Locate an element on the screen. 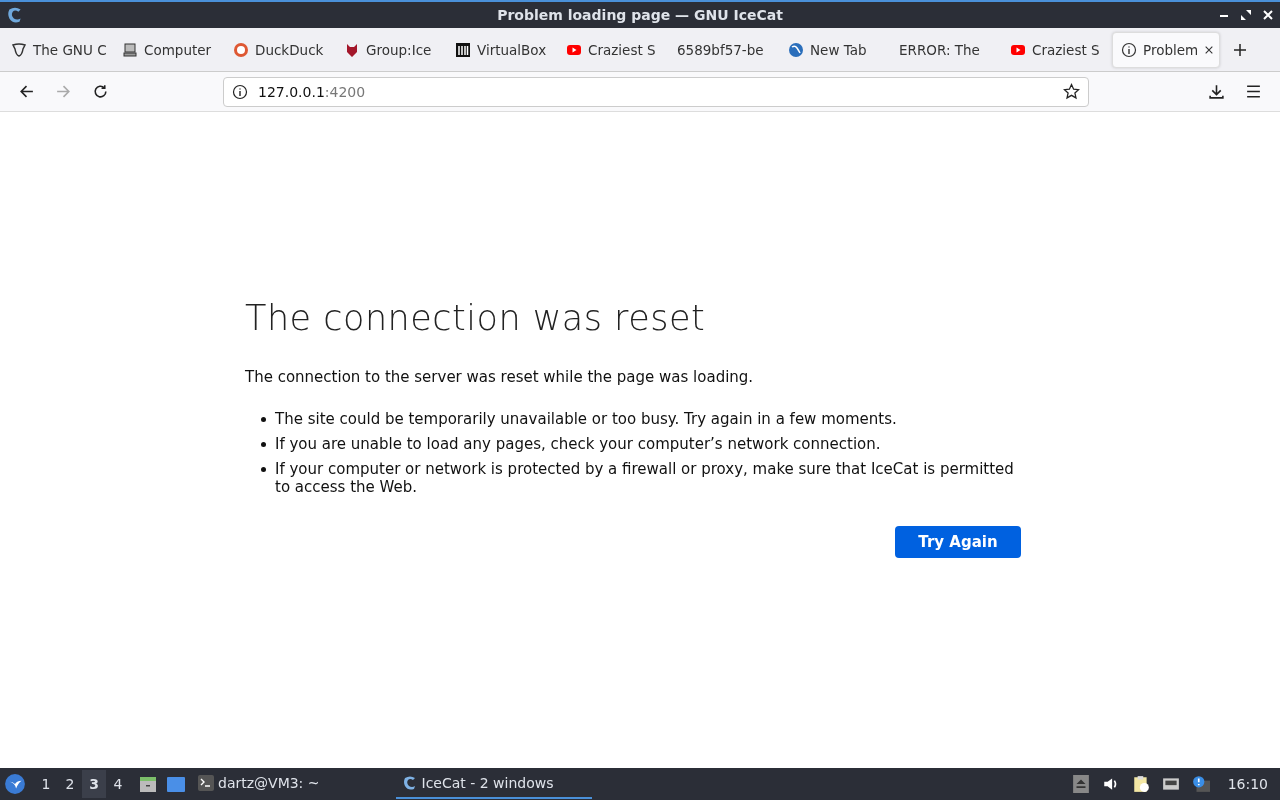 The height and width of the screenshot is (800, 1280). window-title: Problem loading page — GNU IceCat is located at coordinates (640, 15).